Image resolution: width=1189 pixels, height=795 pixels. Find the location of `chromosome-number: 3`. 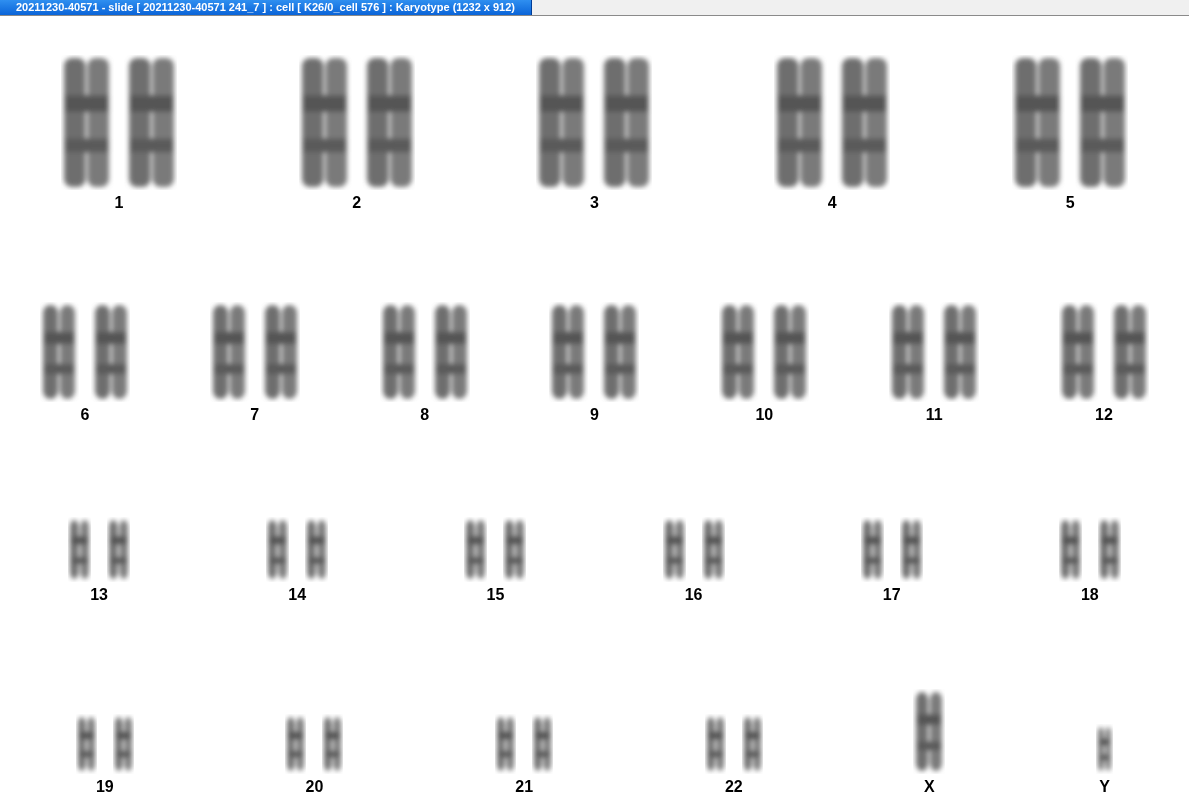

chromosome-number: 3 is located at coordinates (594, 203).